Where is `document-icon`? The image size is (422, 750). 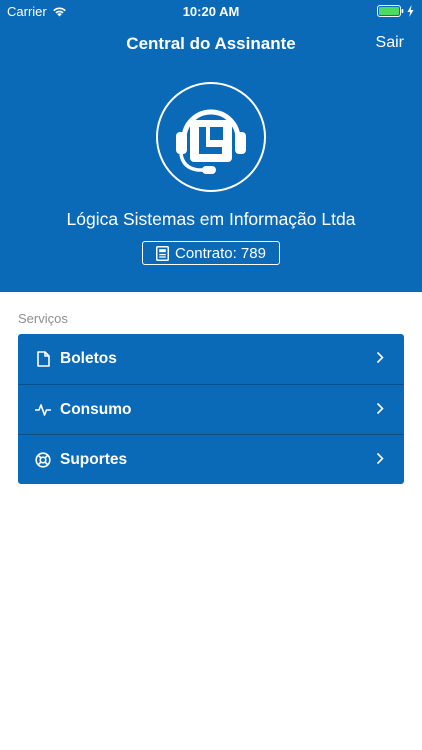 document-icon is located at coordinates (43, 359).